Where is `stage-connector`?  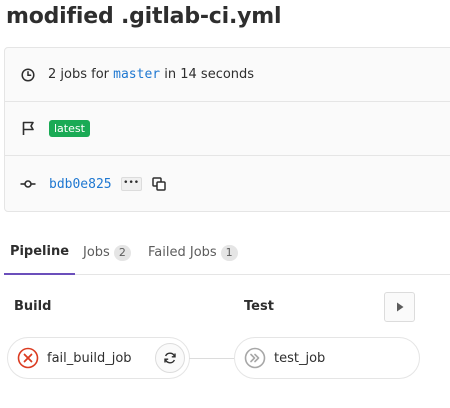 stage-connector is located at coordinates (211, 358).